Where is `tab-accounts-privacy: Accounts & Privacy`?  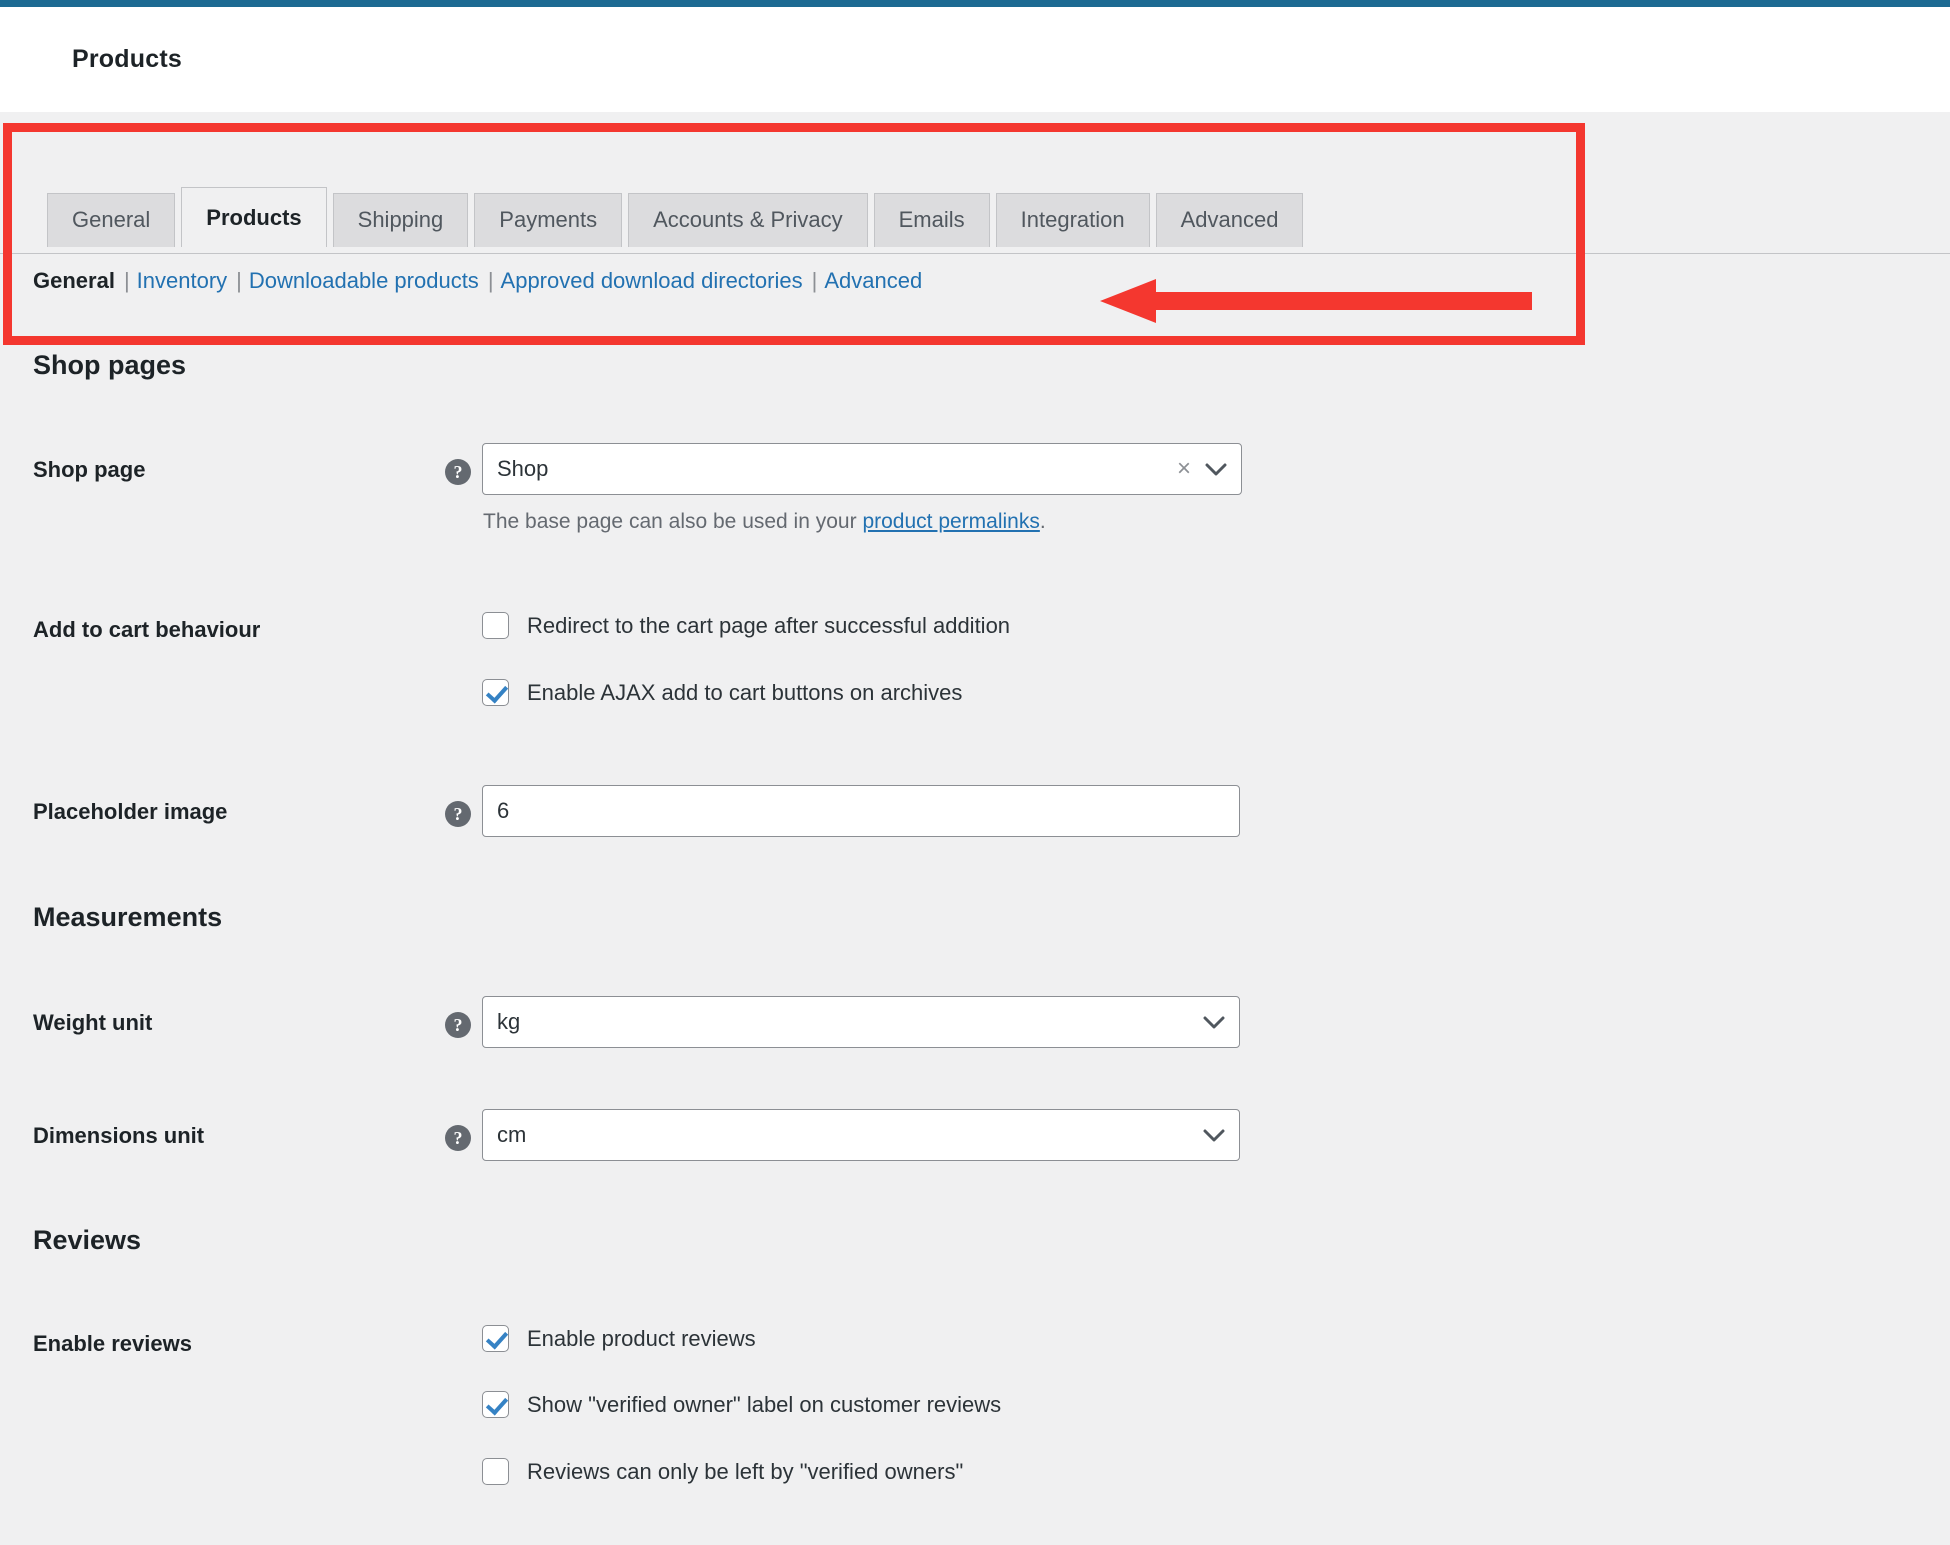
tab-accounts-privacy: Accounts & Privacy is located at coordinates (748, 220).